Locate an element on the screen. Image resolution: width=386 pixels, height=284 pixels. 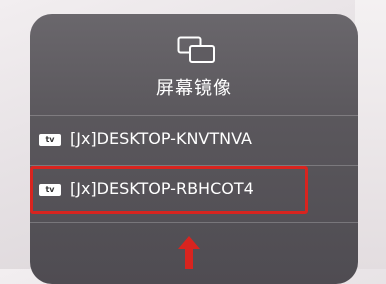
screen-mirroring-icon is located at coordinates (196, 49).